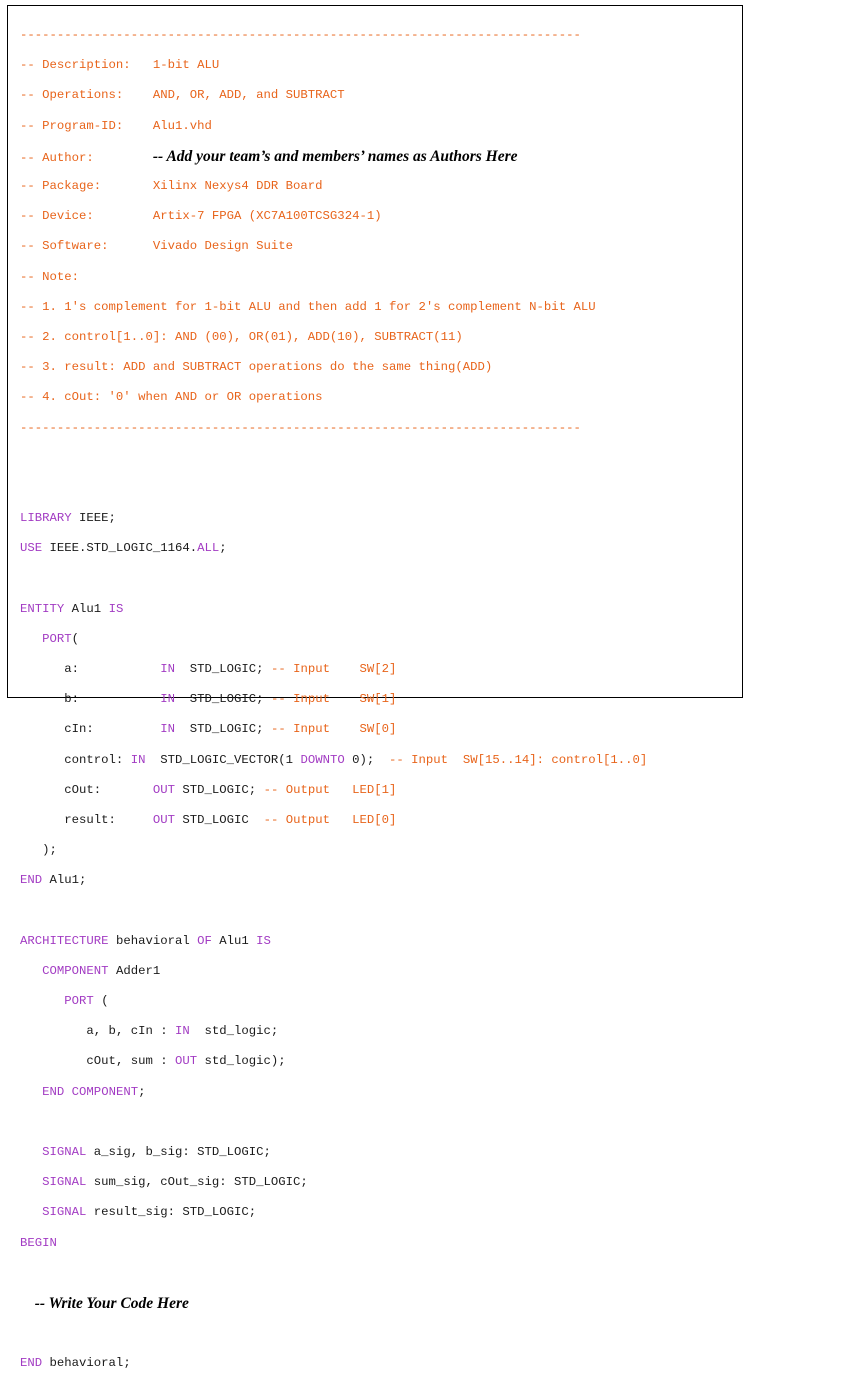 Image resolution: width=865 pixels, height=1387 pixels. Describe the element at coordinates (333, 850) in the screenshot. I see `port-close: );` at that location.